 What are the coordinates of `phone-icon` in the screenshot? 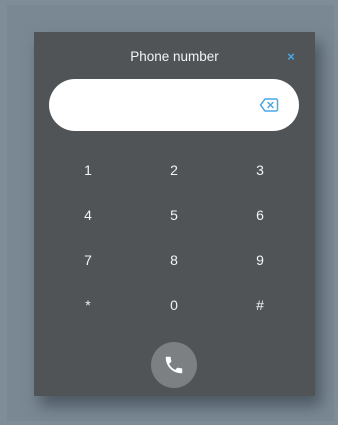 It's located at (174, 365).